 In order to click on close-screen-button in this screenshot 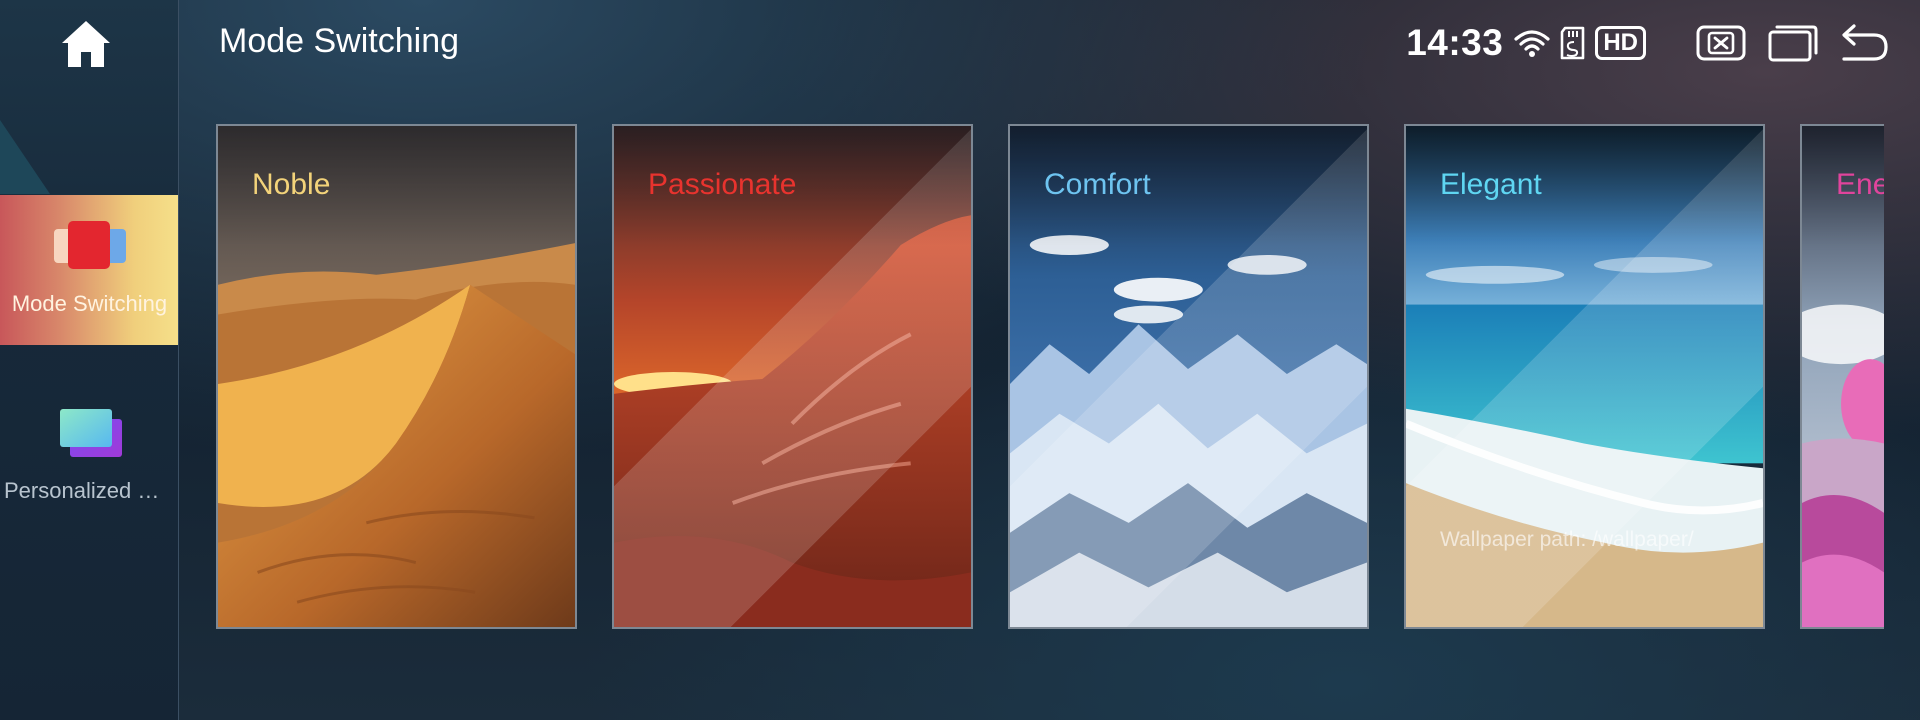, I will do `click(1721, 43)`.